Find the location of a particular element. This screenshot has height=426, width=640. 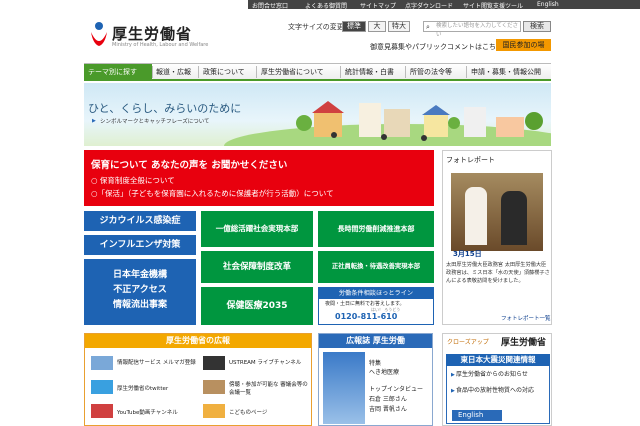

util-link-braille: 点字ダウンロード is located at coordinates (429, 5).